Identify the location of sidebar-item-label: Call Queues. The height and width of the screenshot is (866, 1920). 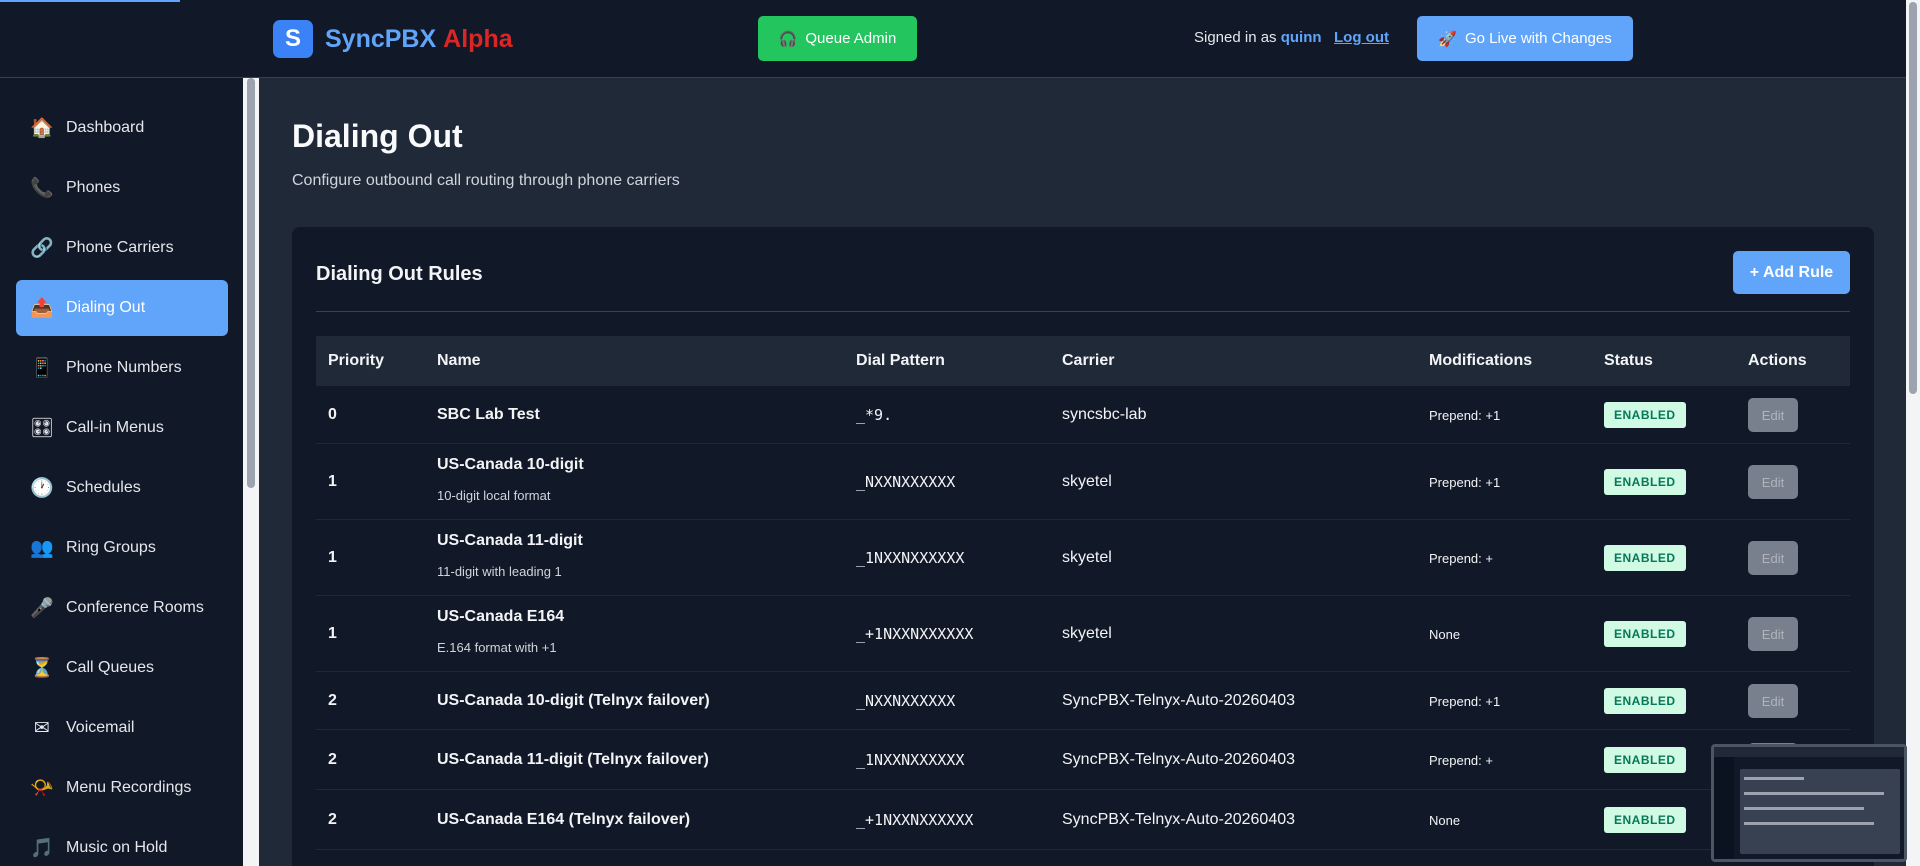
(110, 667).